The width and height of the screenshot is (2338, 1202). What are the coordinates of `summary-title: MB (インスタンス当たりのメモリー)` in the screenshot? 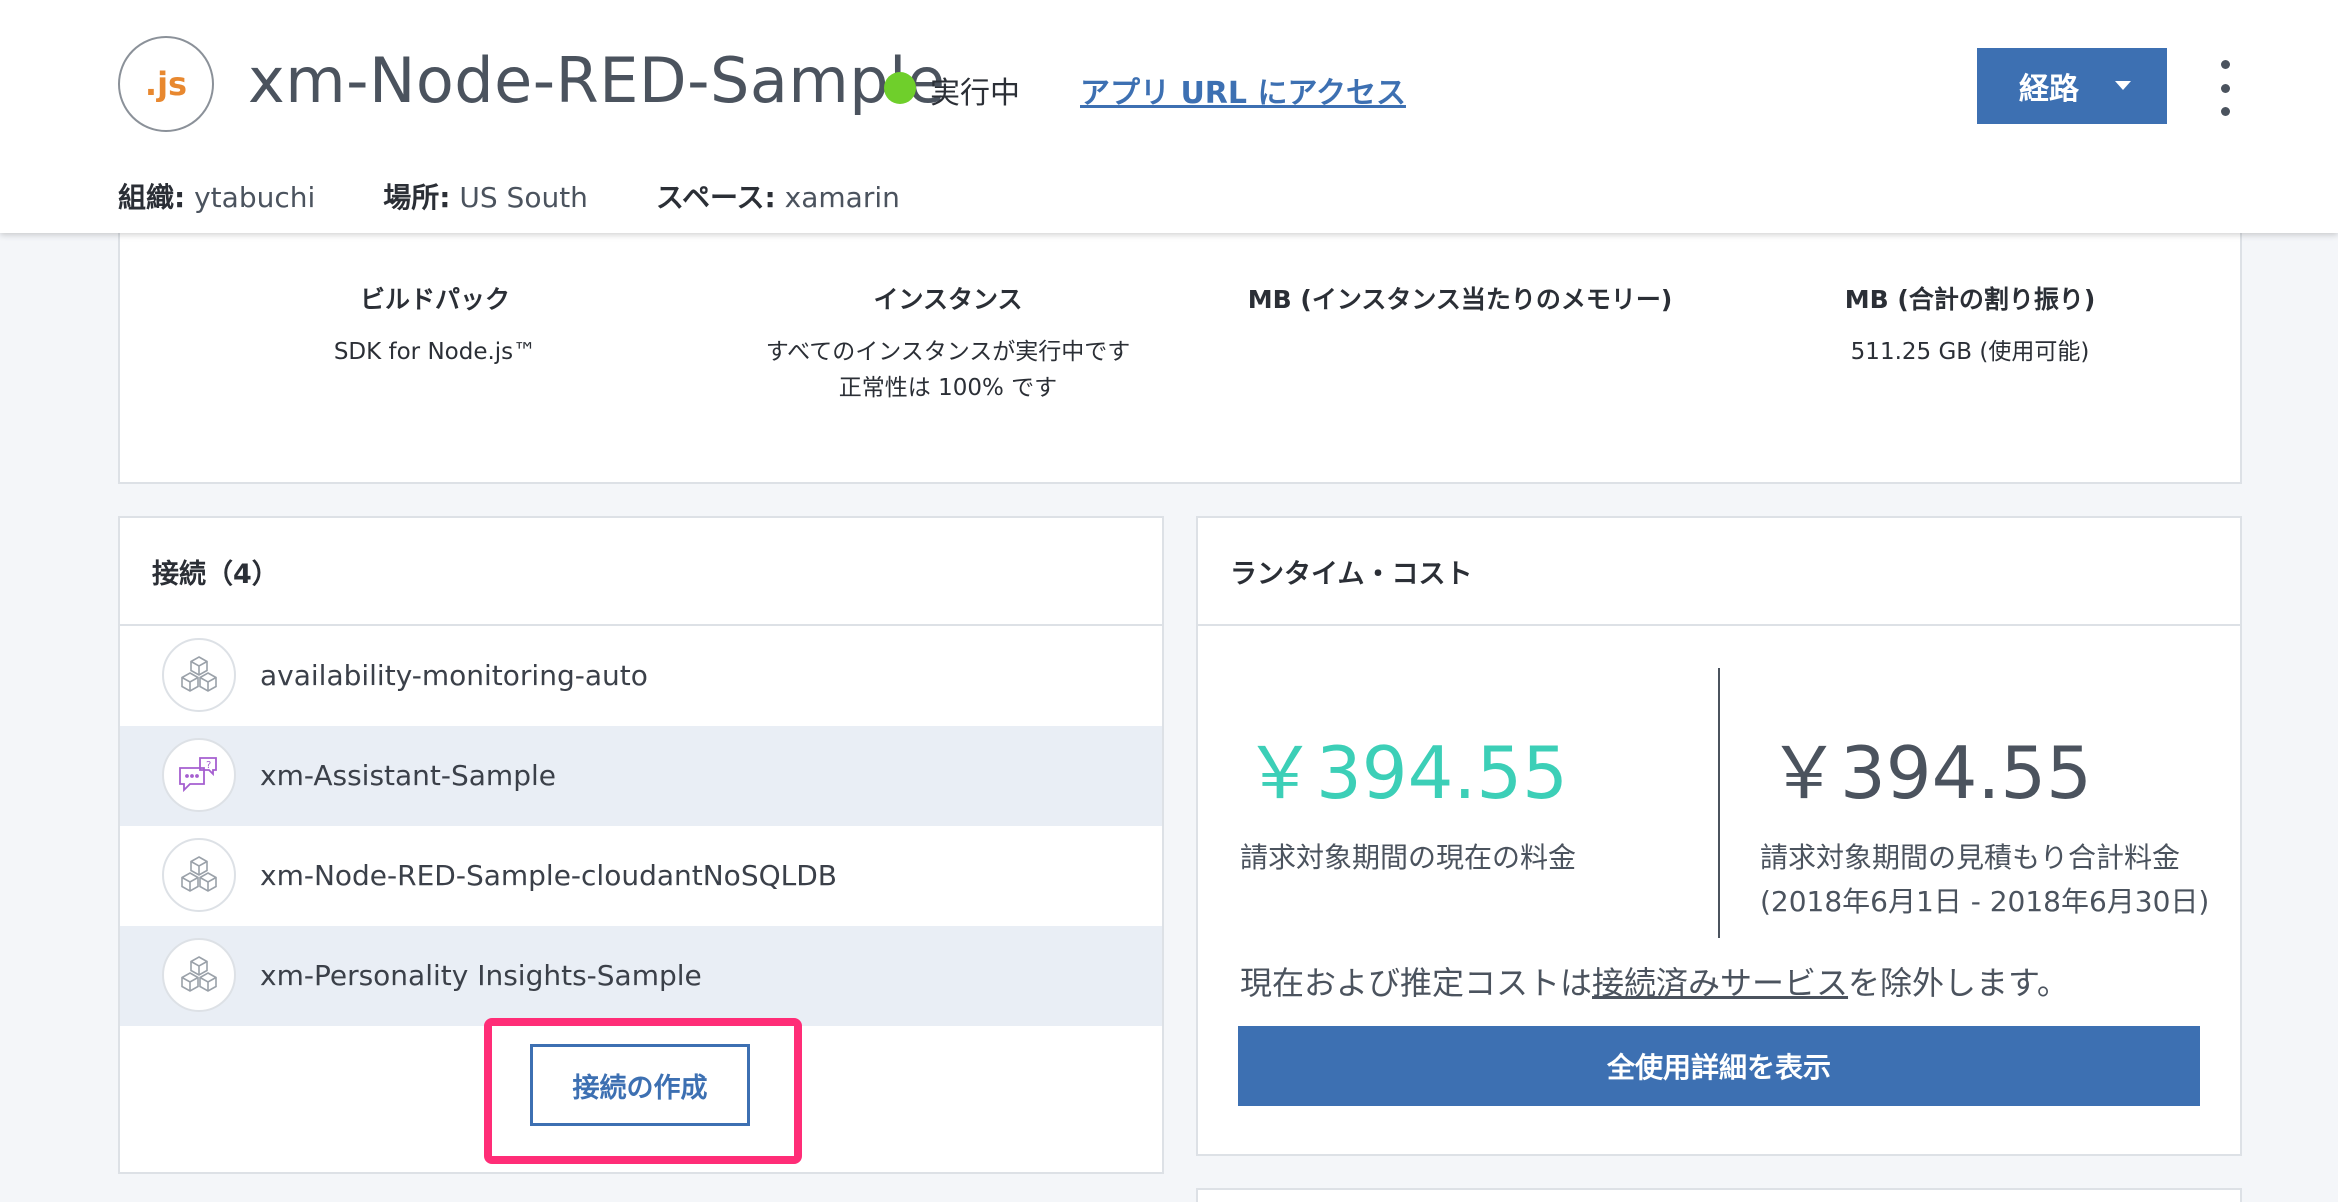 It's located at (1460, 299).